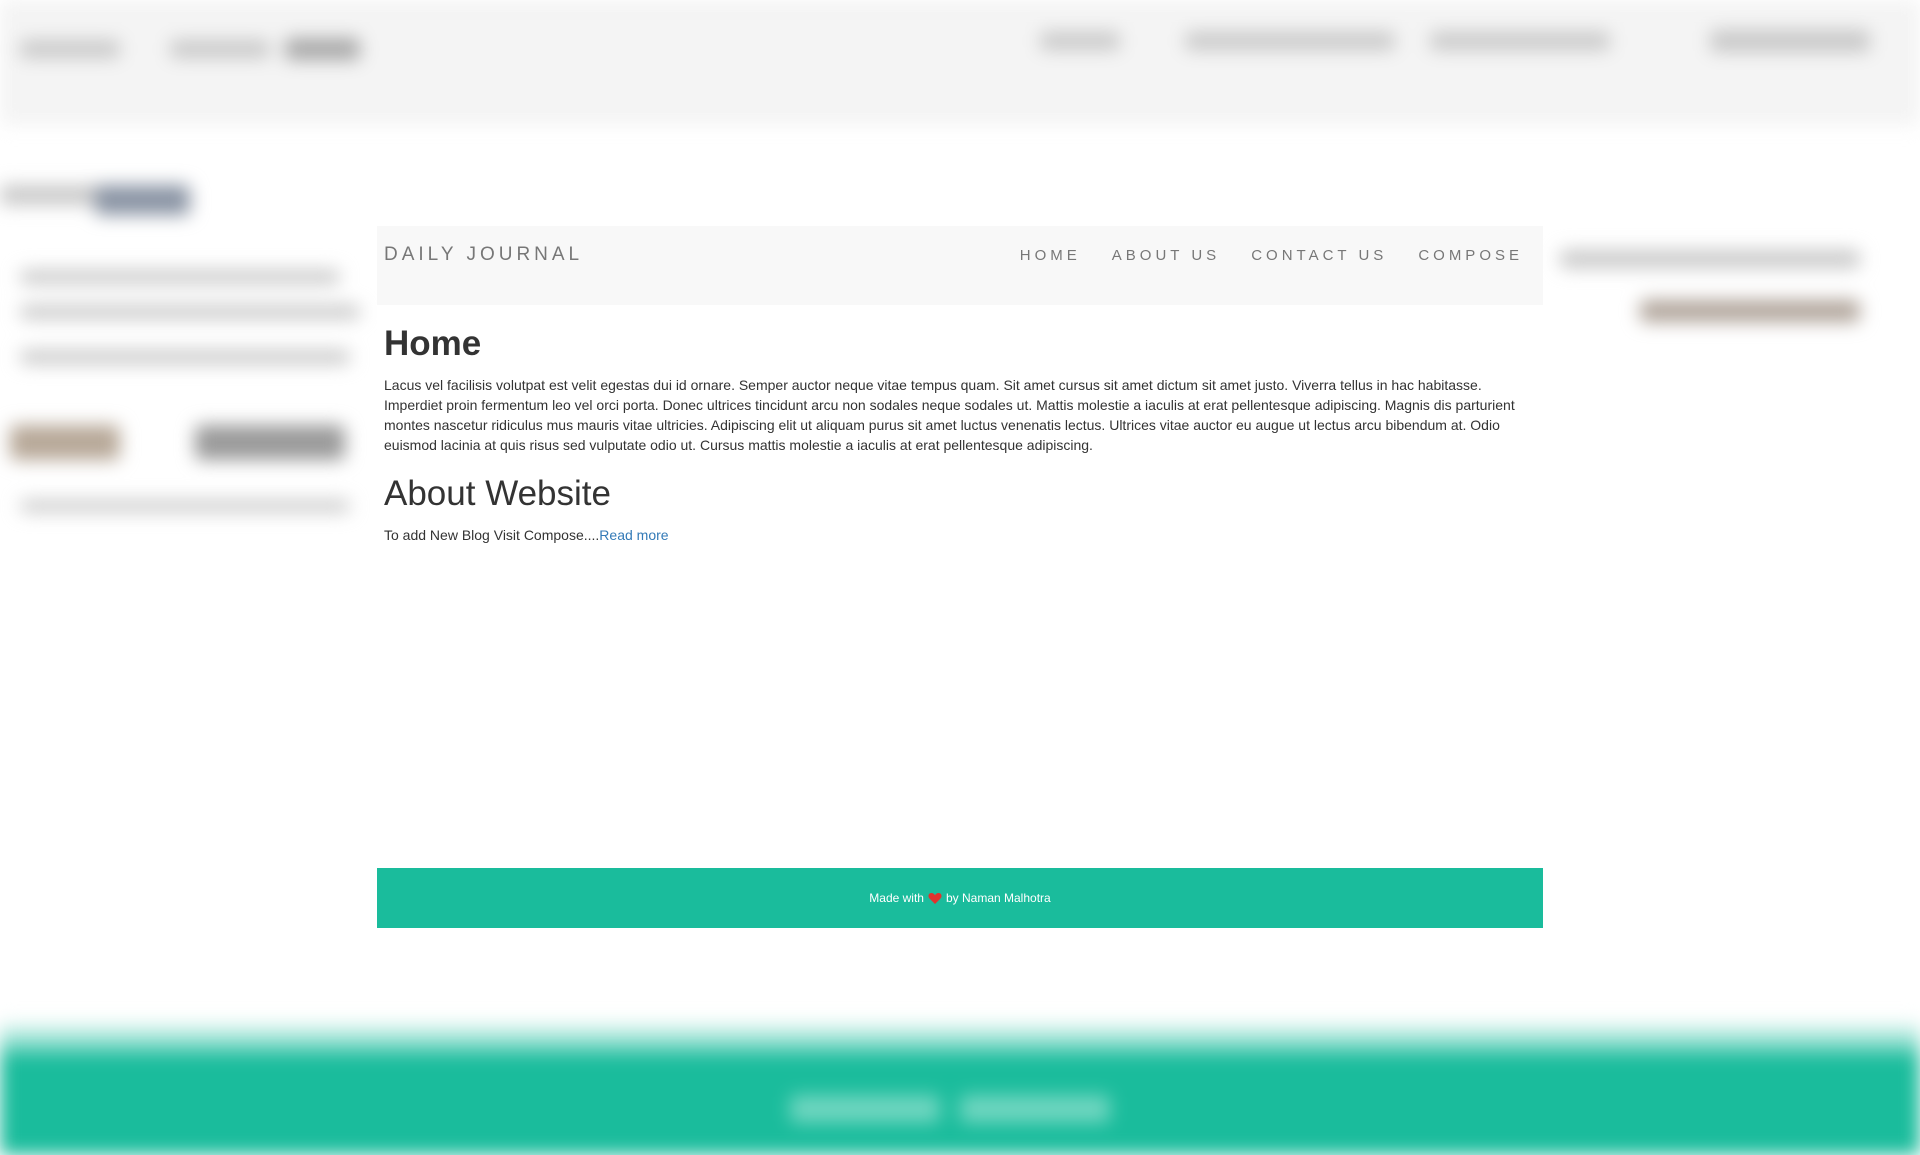 The image size is (1920, 1155). I want to click on footer: Made with by Naman Malhotra, so click(960, 898).